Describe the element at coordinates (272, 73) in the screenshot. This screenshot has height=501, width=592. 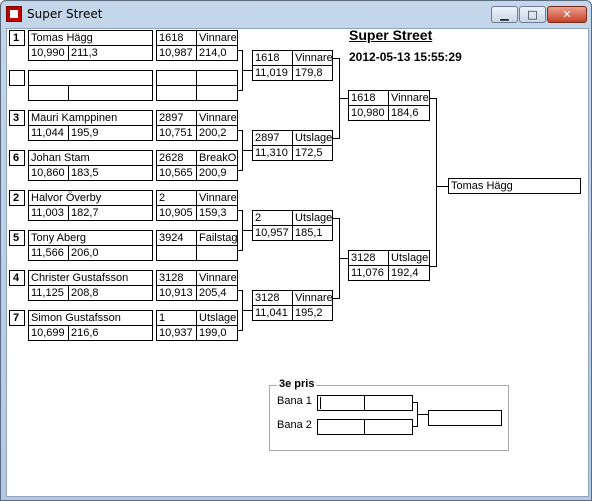
I see `elapsed-time-field: 11,019` at that location.